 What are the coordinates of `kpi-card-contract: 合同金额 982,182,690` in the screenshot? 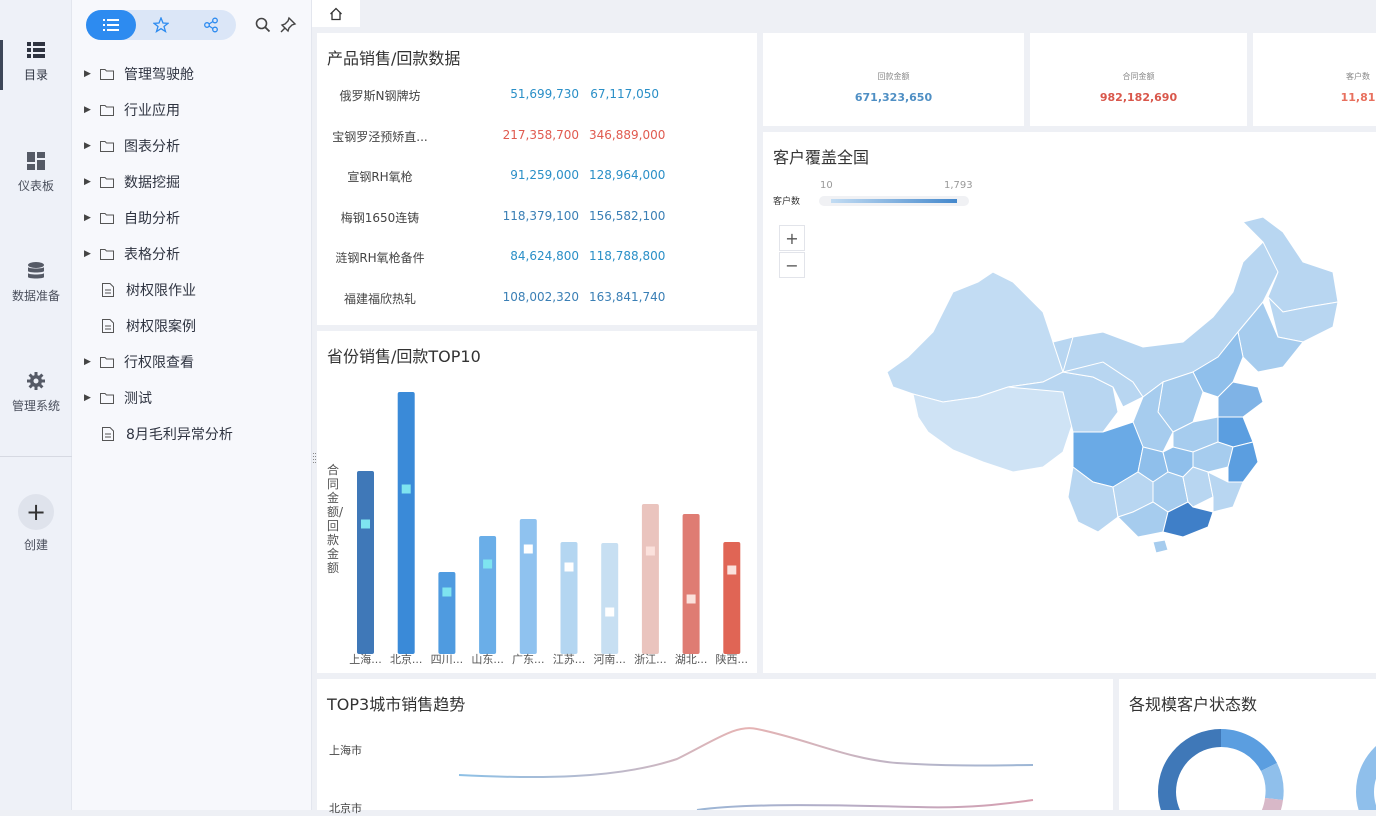 It's located at (1138, 79).